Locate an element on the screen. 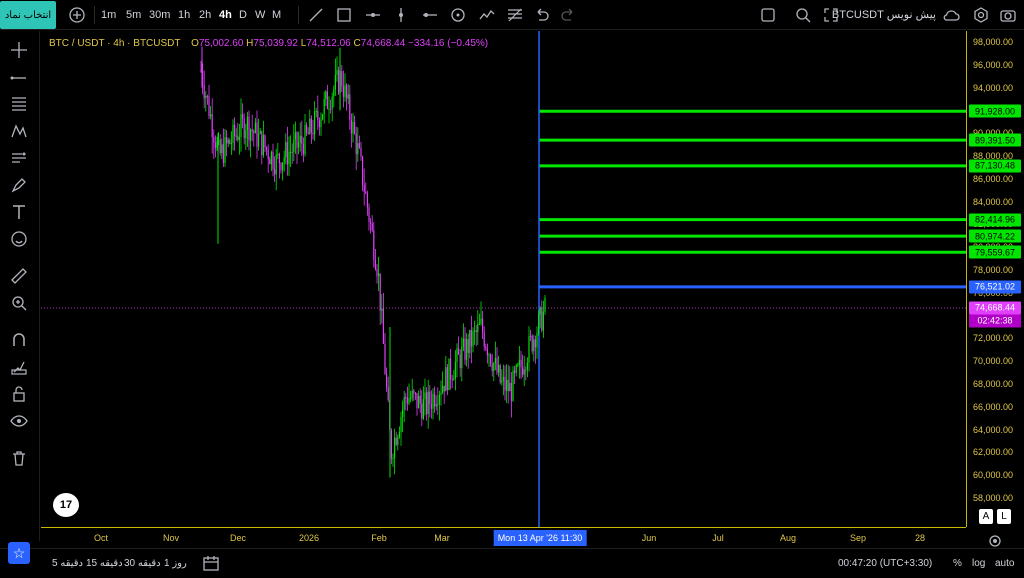  interval-30m: 30m is located at coordinates (159, 15).